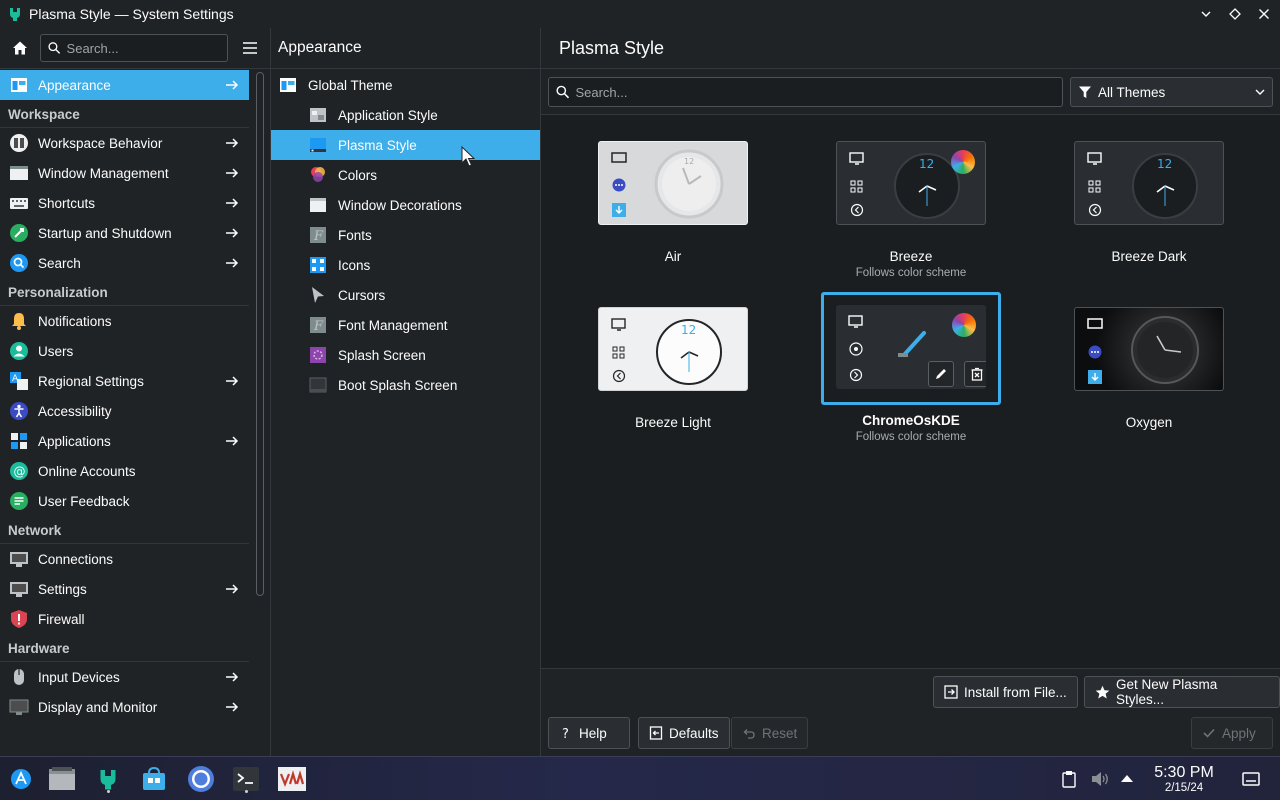  I want to click on item-label: Application Style, so click(388, 115).